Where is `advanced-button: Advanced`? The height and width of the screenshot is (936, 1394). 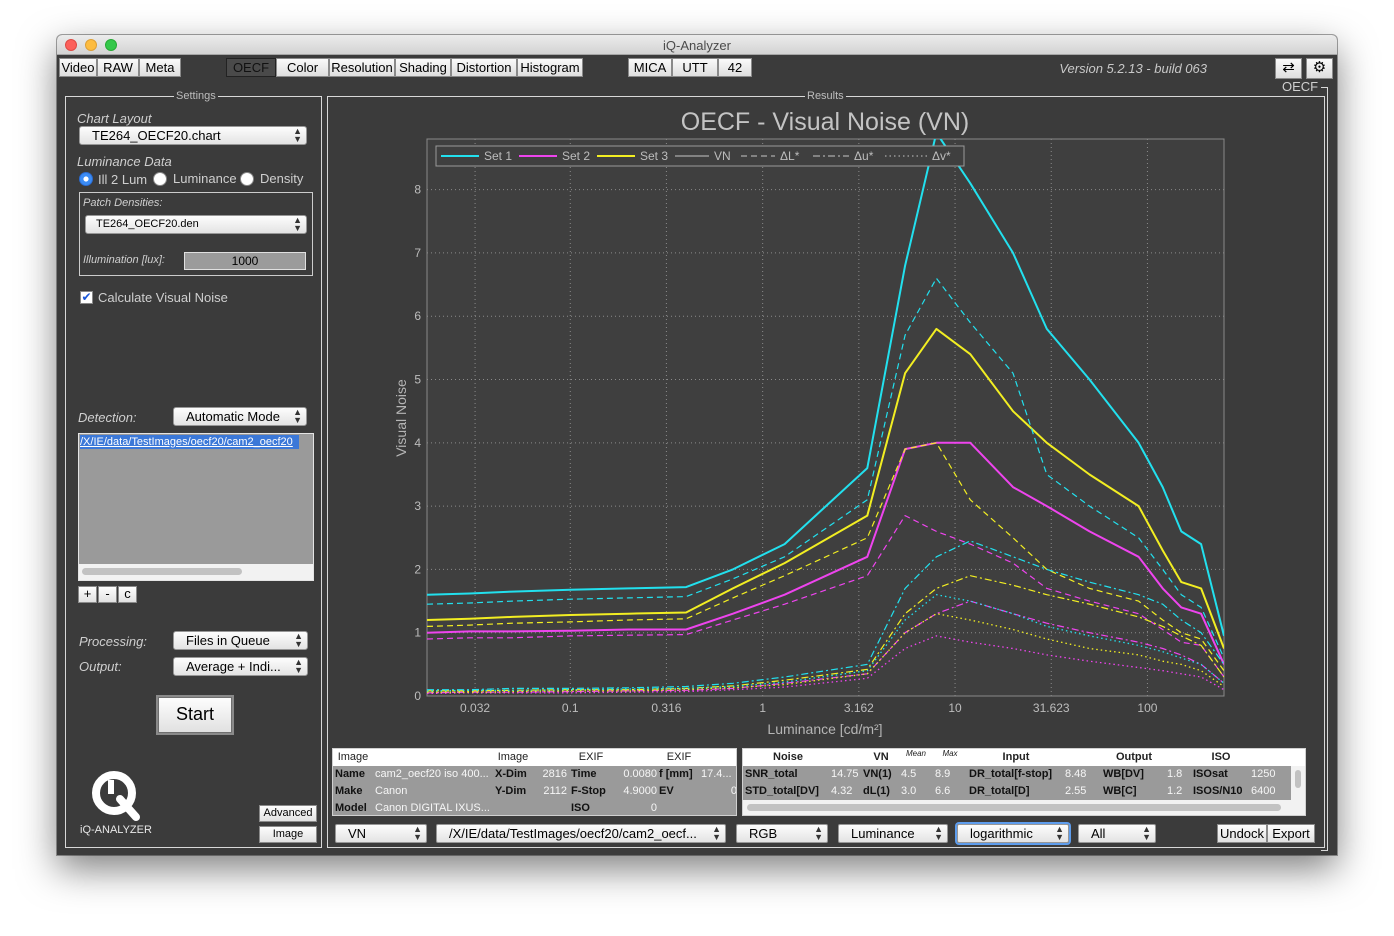 advanced-button: Advanced is located at coordinates (288, 813).